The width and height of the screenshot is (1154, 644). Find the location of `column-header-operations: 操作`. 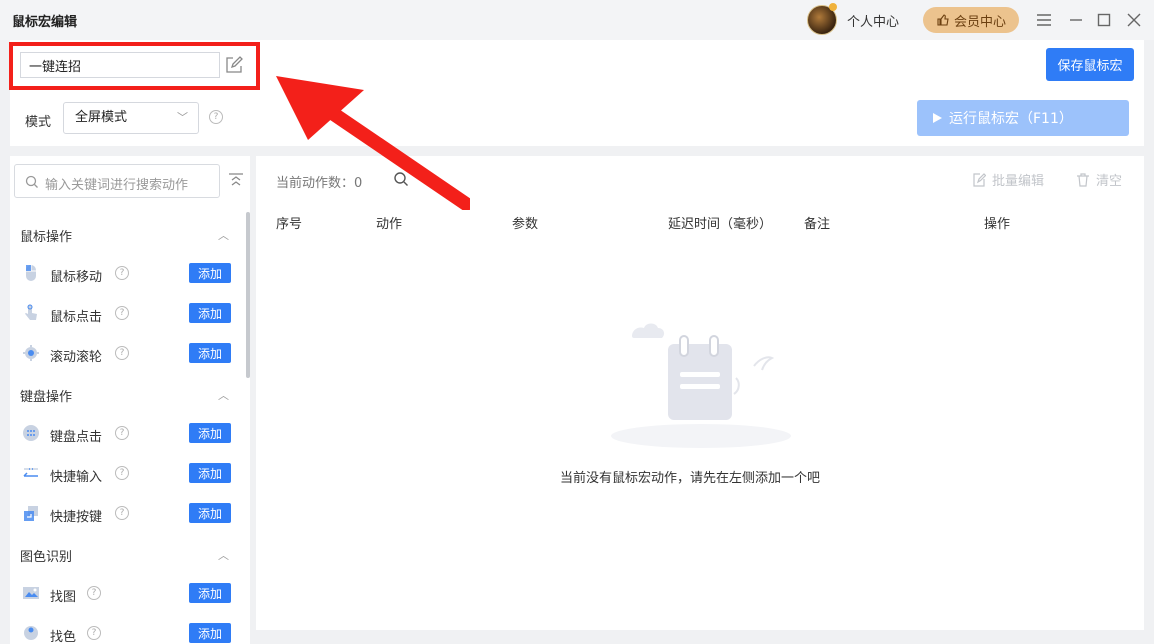

column-header-operations: 操作 is located at coordinates (997, 224).